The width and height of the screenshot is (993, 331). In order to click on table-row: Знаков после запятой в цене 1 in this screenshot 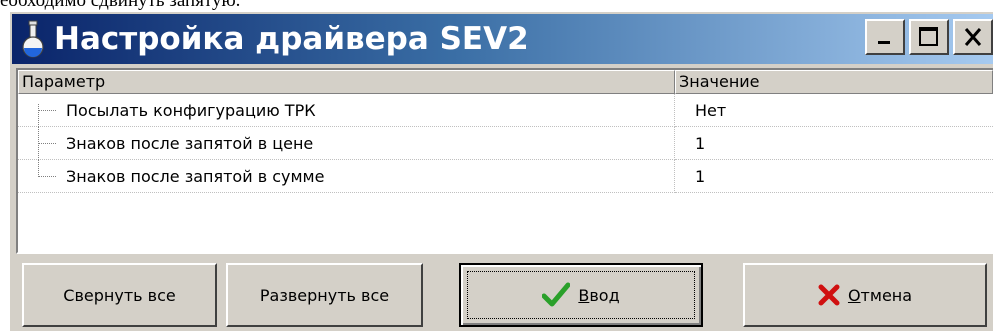, I will do `click(505, 143)`.